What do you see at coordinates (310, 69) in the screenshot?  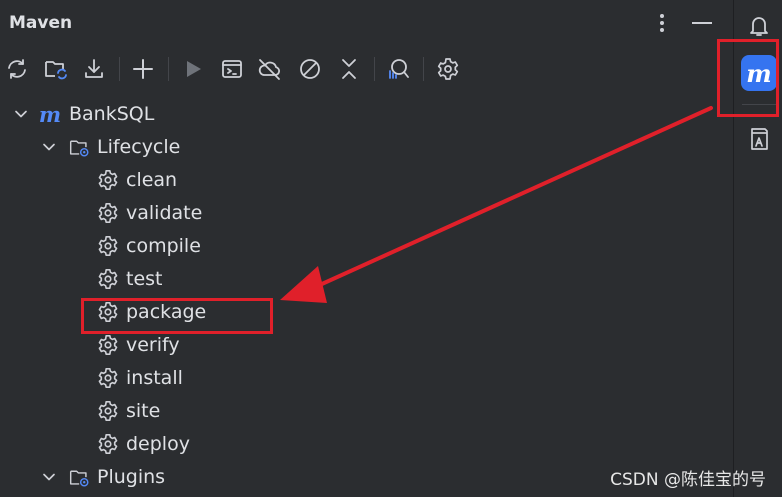 I see `no-entry-icon` at bounding box center [310, 69].